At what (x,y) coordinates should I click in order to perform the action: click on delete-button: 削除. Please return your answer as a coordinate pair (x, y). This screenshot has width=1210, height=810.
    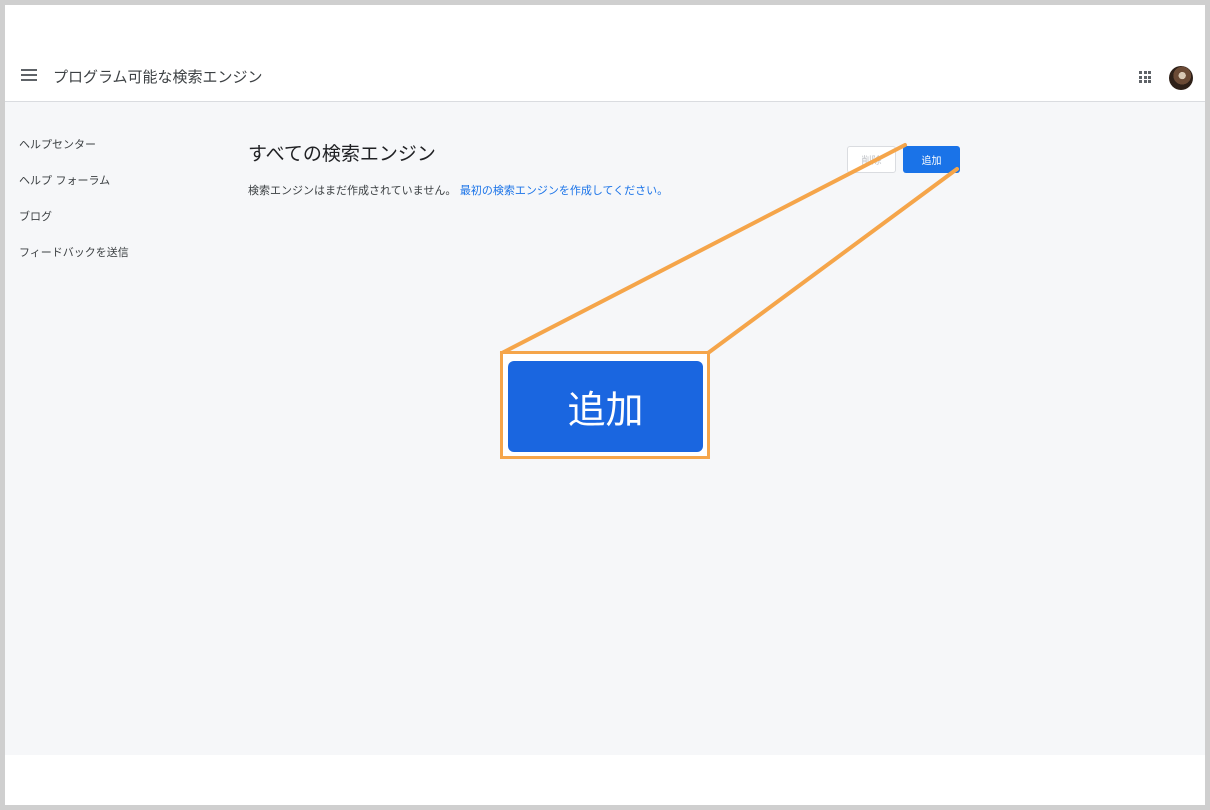
    Looking at the image, I should click on (871, 159).